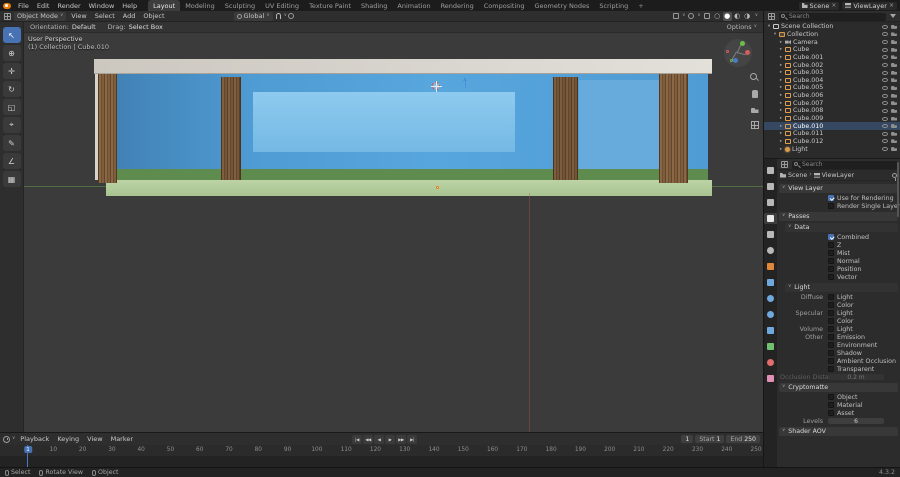 The width and height of the screenshot is (900, 477). Describe the element at coordinates (832, 88) in the screenshot. I see `outliner-row: ▸ Cube.005` at that location.